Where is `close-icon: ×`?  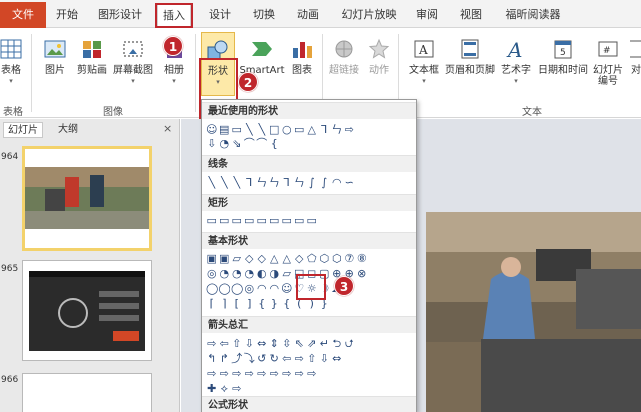 close-icon: × is located at coordinates (167, 128).